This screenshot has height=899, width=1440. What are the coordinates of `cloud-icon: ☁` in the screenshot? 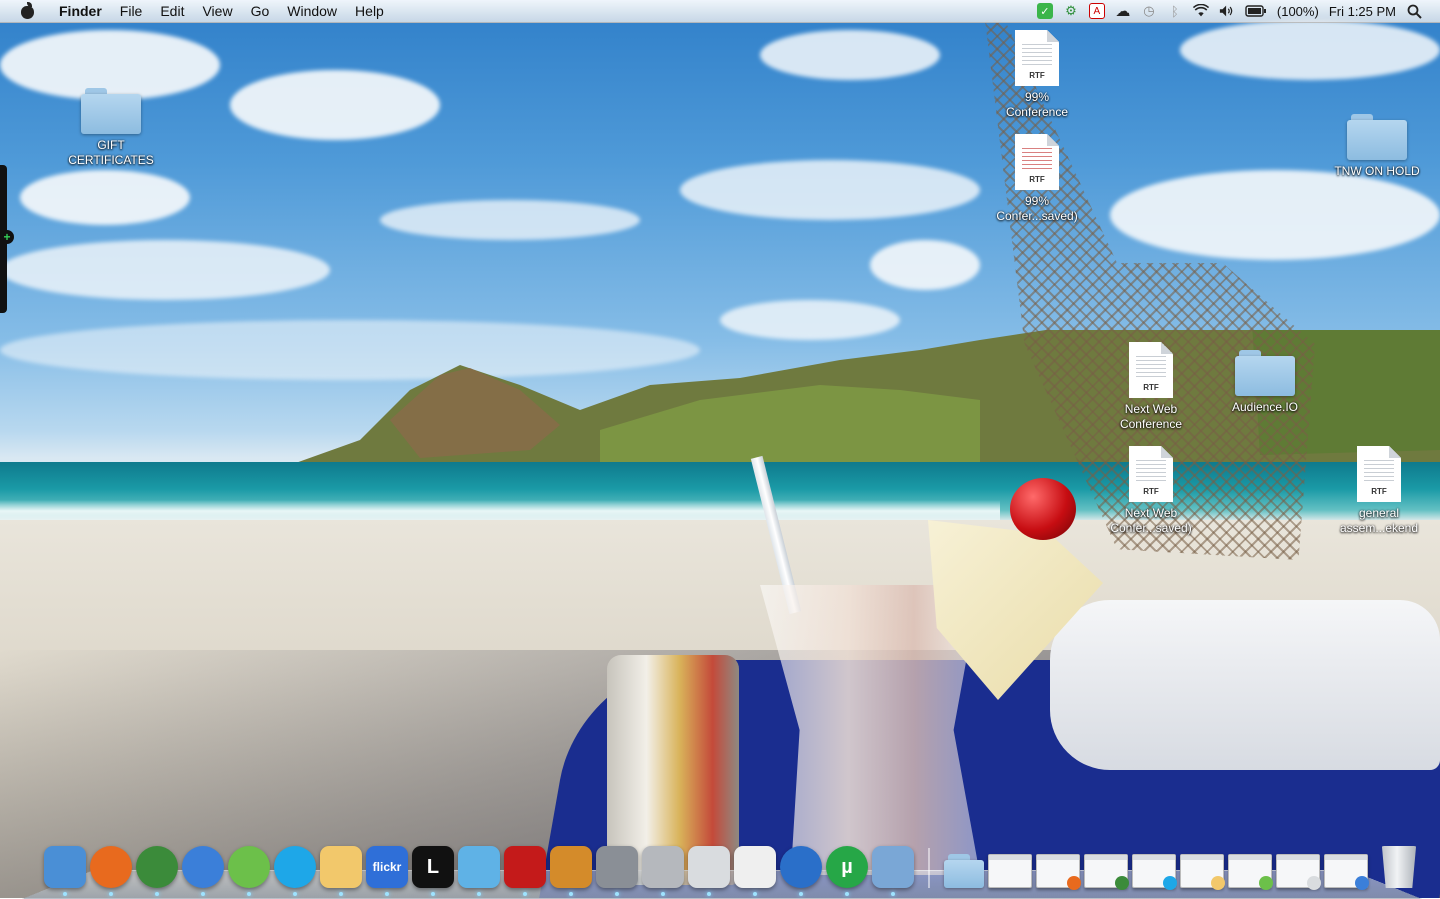 It's located at (1123, 11).